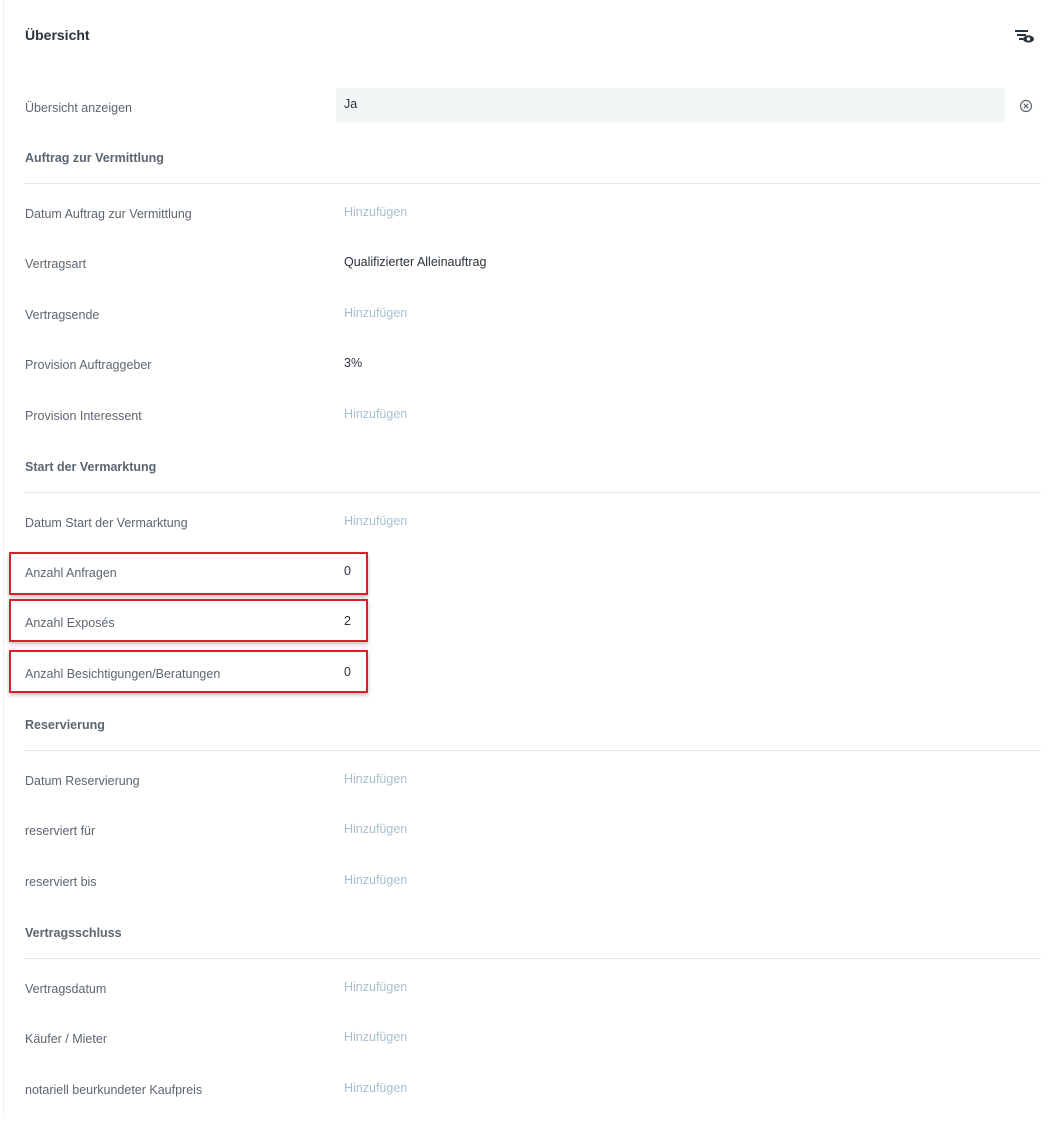  What do you see at coordinates (79, 108) in the screenshot?
I see `field-label: Übersicht anzeigen` at bounding box center [79, 108].